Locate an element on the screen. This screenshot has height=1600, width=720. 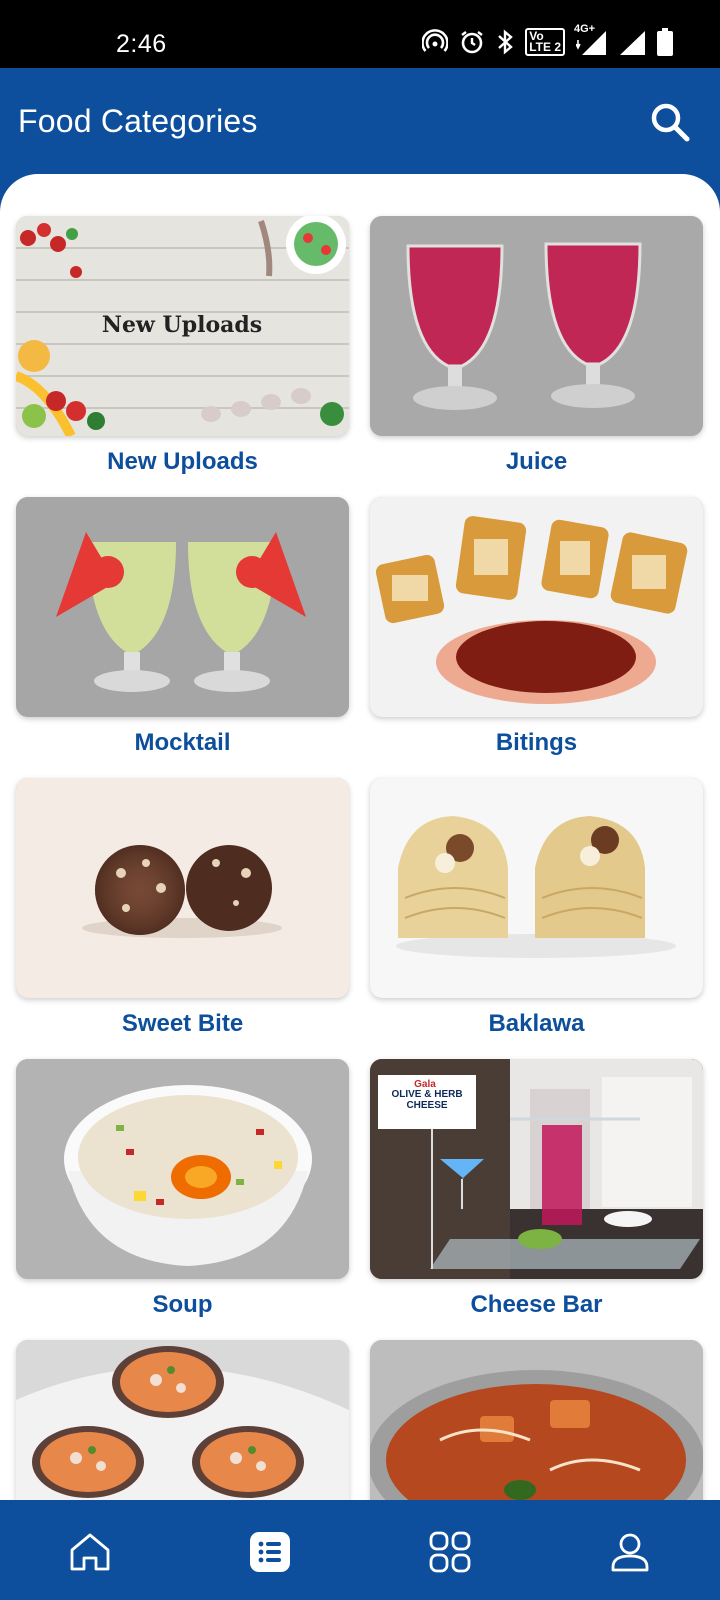
home-icon is located at coordinates (90, 1552).